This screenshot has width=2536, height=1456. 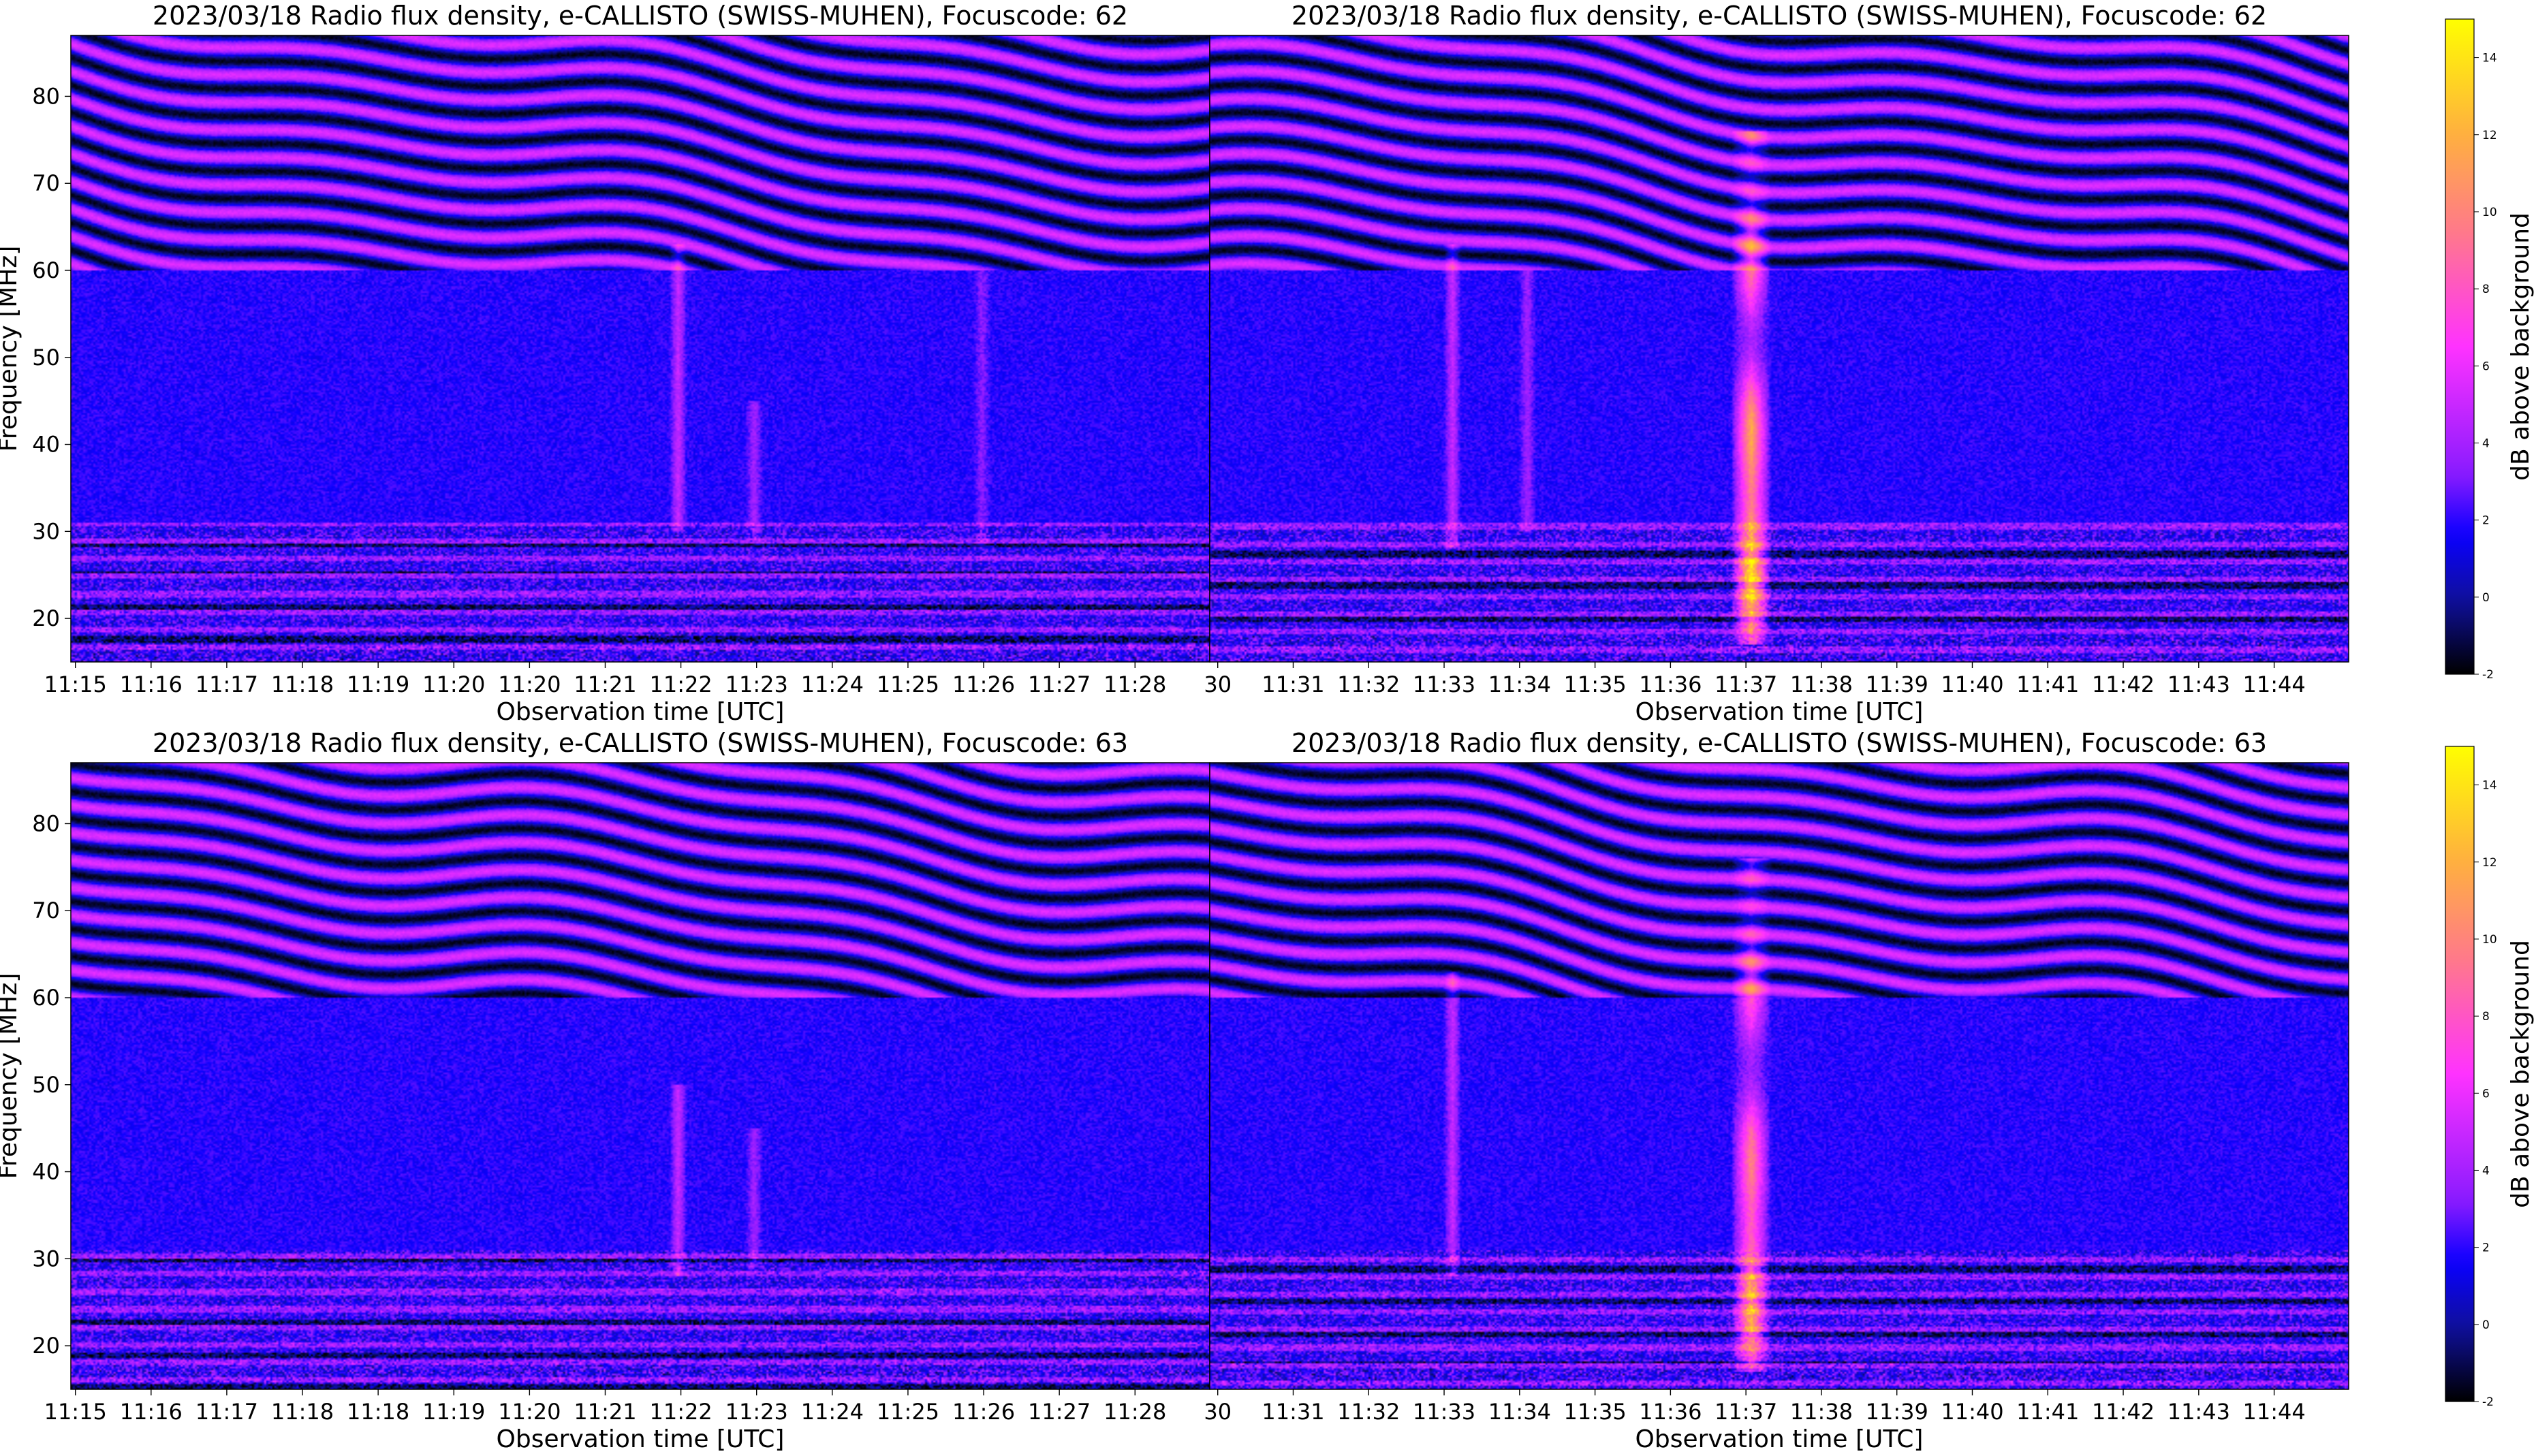 I want to click on colorbar-top: -2 0 2 4 6 8 10 12 14 dB above background, so click(x=2490, y=350).